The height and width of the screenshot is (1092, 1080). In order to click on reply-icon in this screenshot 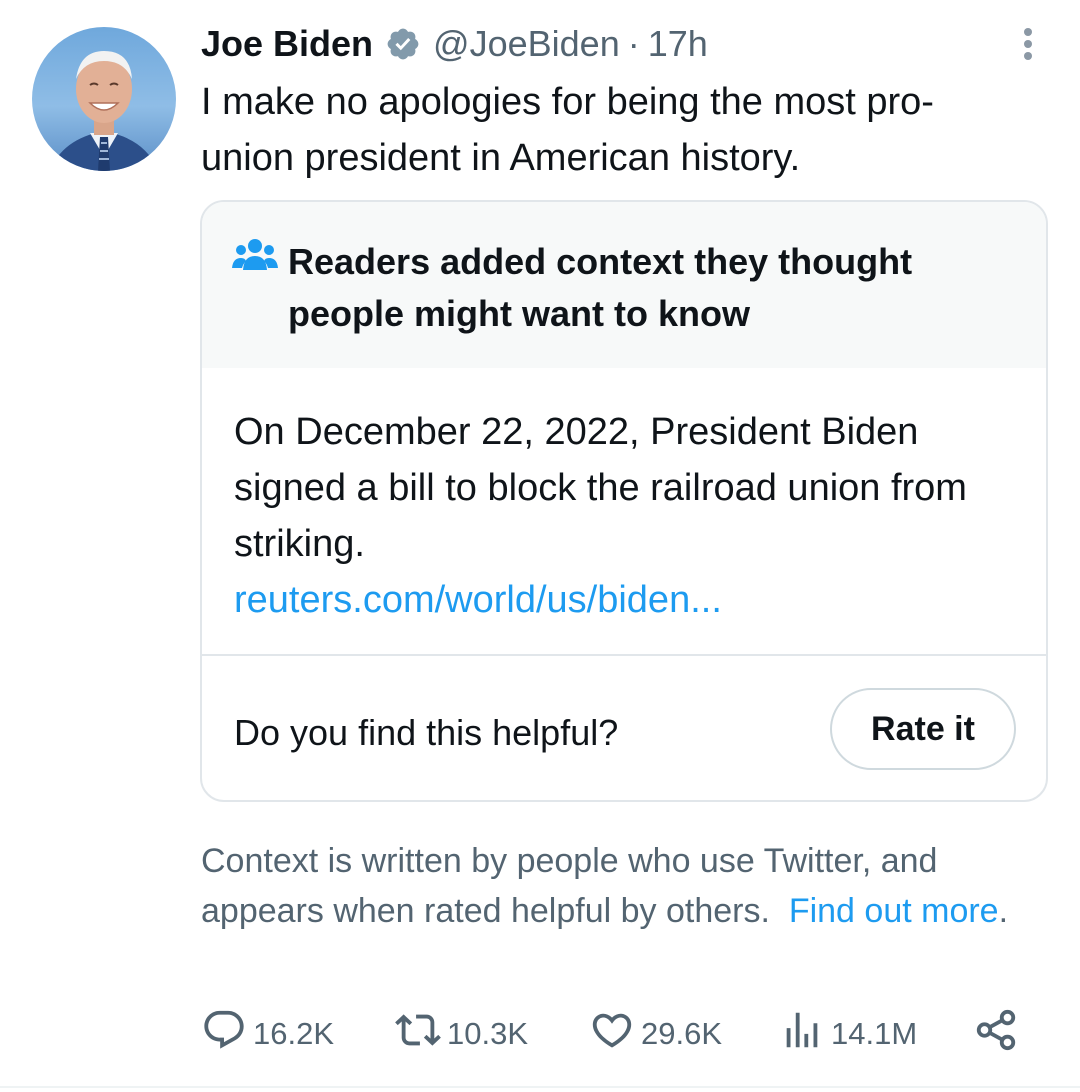, I will do `click(224, 1034)`.